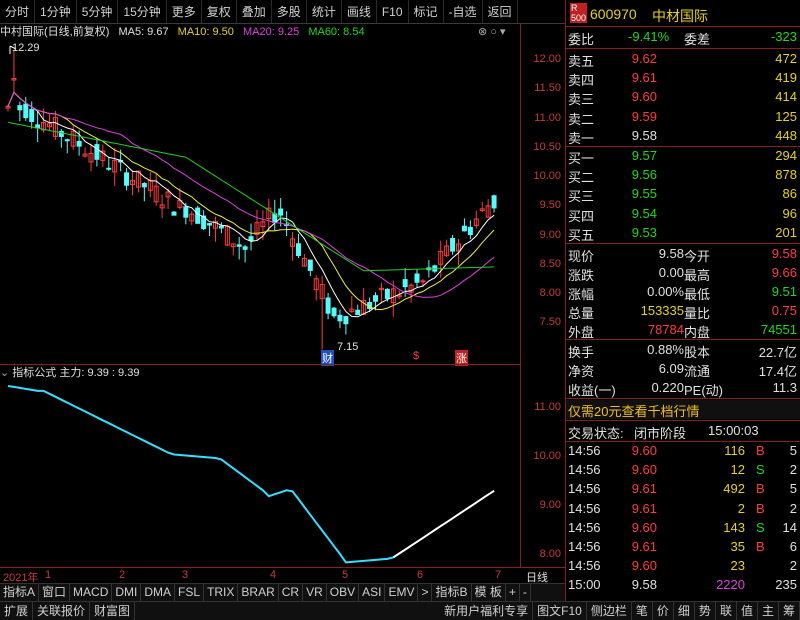 Image resolution: width=800 pixels, height=620 pixels. What do you see at coordinates (662, 310) in the screenshot?
I see `stat-value: 153335` at bounding box center [662, 310].